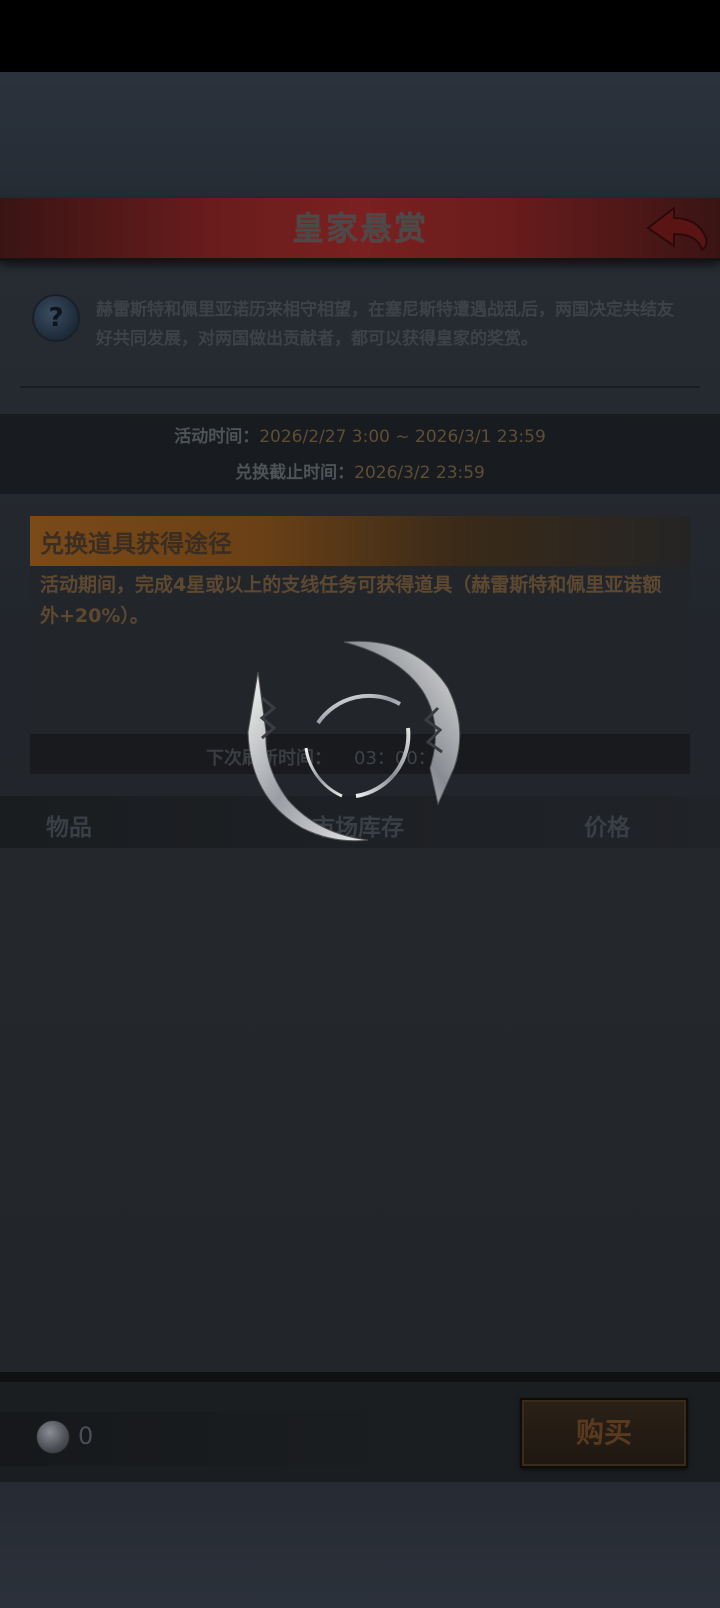 The width and height of the screenshot is (720, 1608). Describe the element at coordinates (56, 318) in the screenshot. I see `help-icon: ?` at that location.